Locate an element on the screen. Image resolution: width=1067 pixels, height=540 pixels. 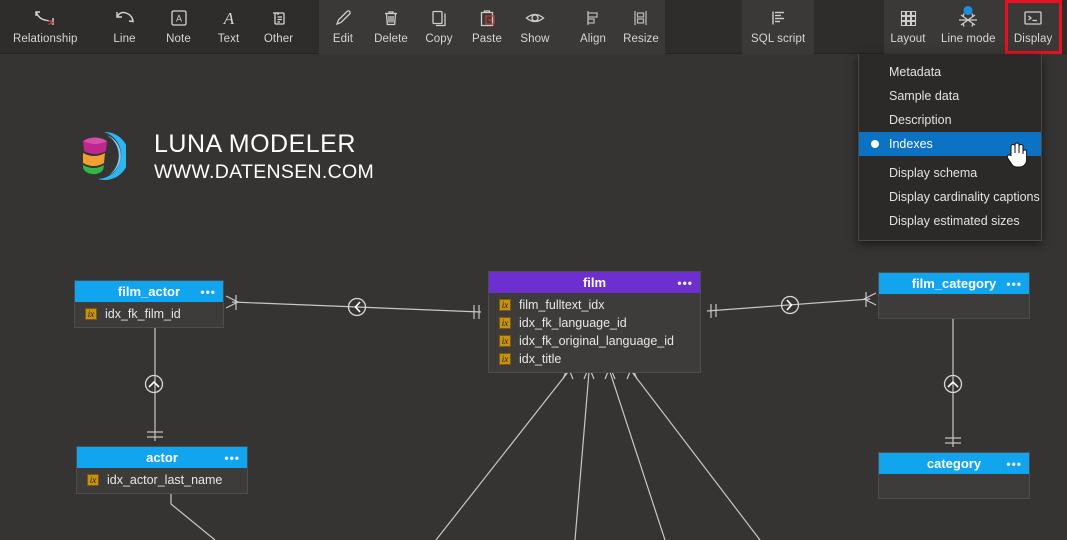
align-button: Align is located at coordinates (593, 27).